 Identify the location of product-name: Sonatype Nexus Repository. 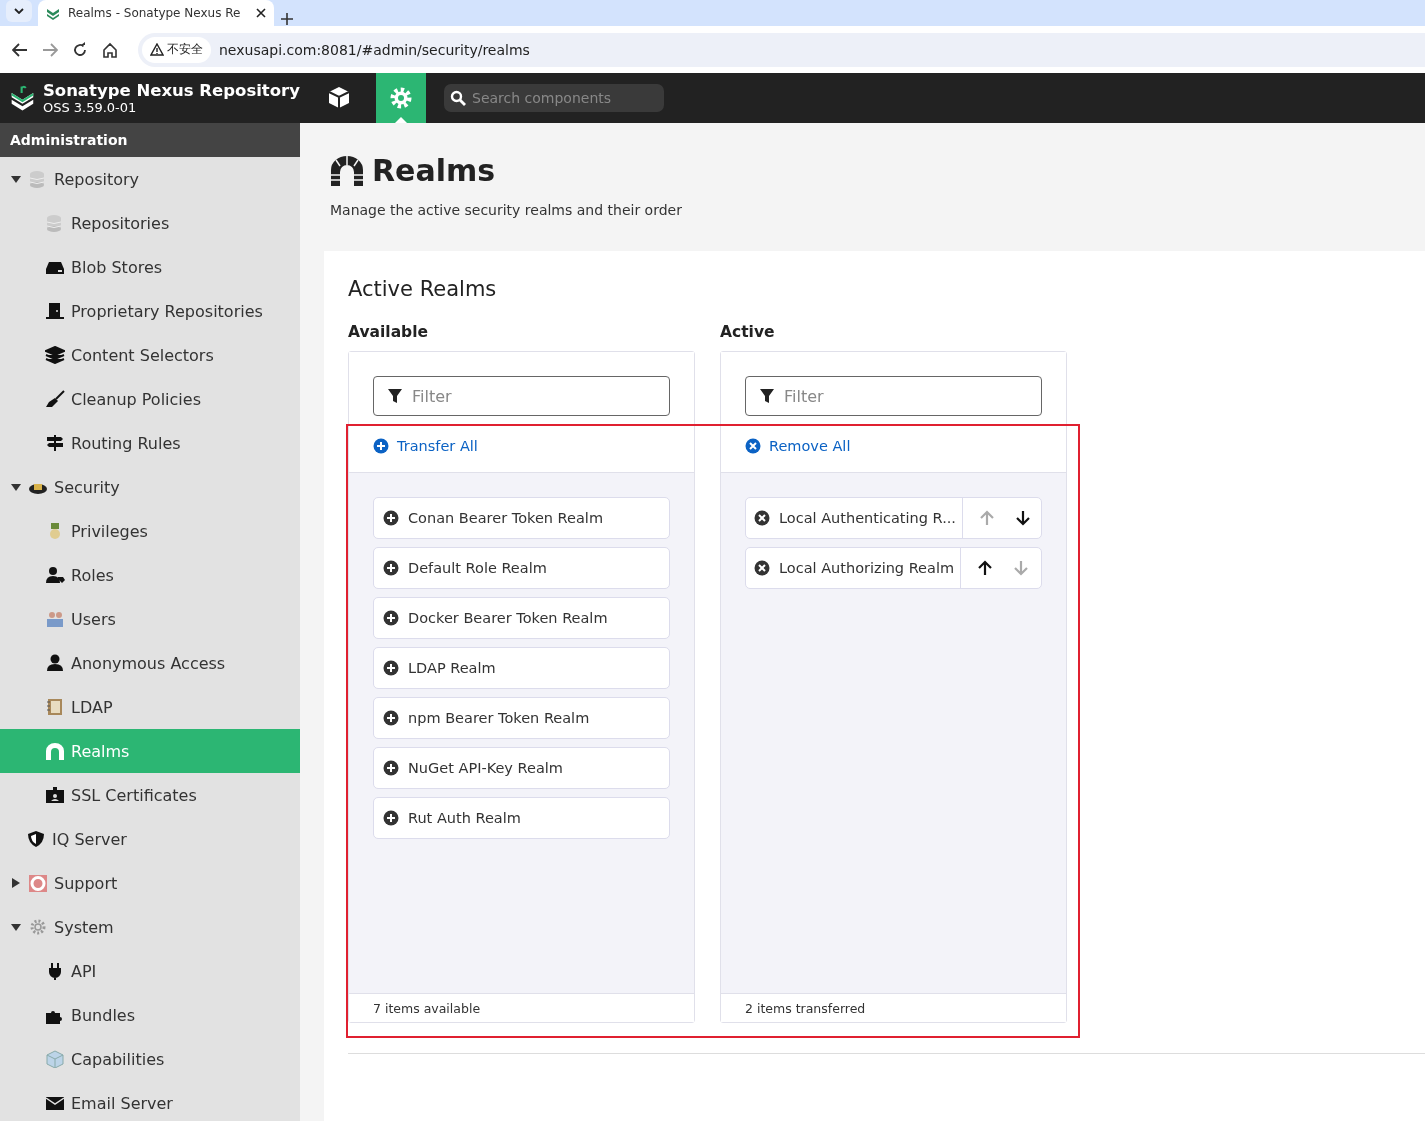
(171, 90).